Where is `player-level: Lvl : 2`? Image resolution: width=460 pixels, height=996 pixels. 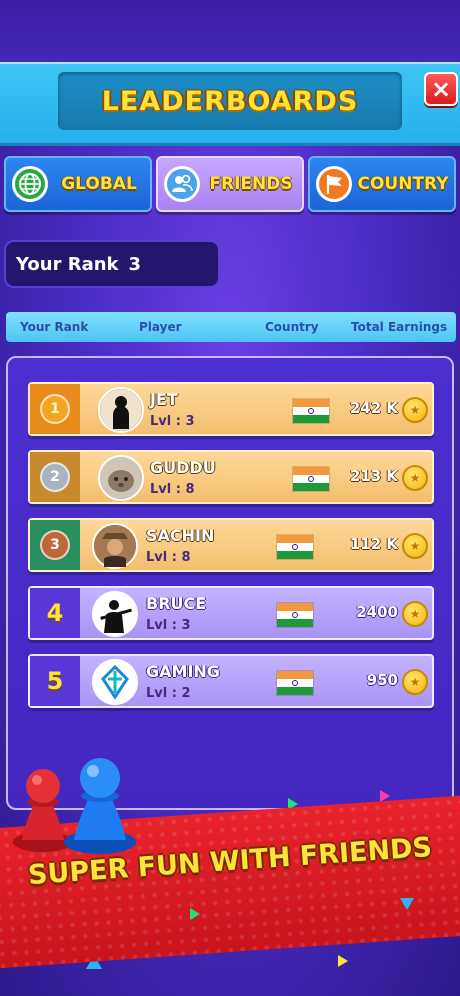 player-level: Lvl : 2 is located at coordinates (168, 693).